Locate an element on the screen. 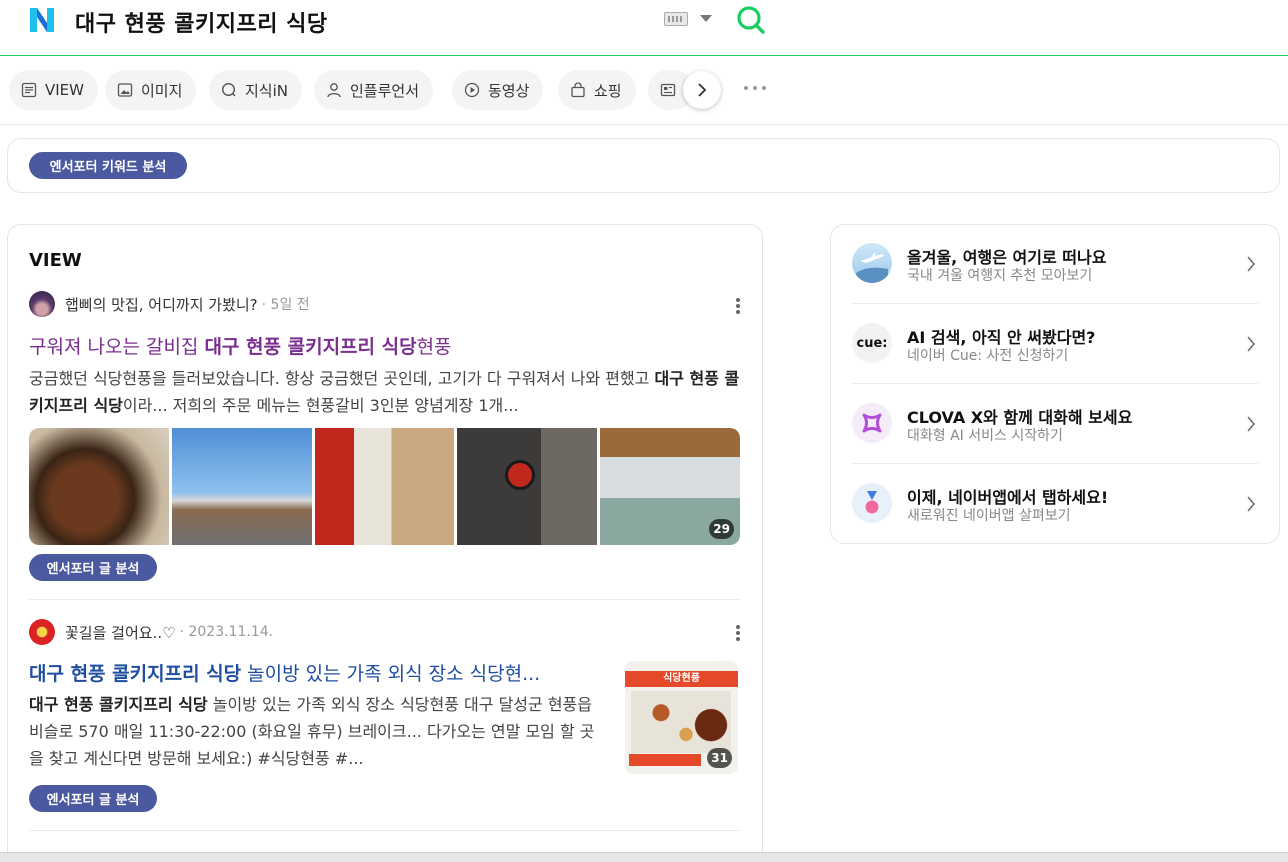  post-date: · 5일 전 is located at coordinates (285, 305).